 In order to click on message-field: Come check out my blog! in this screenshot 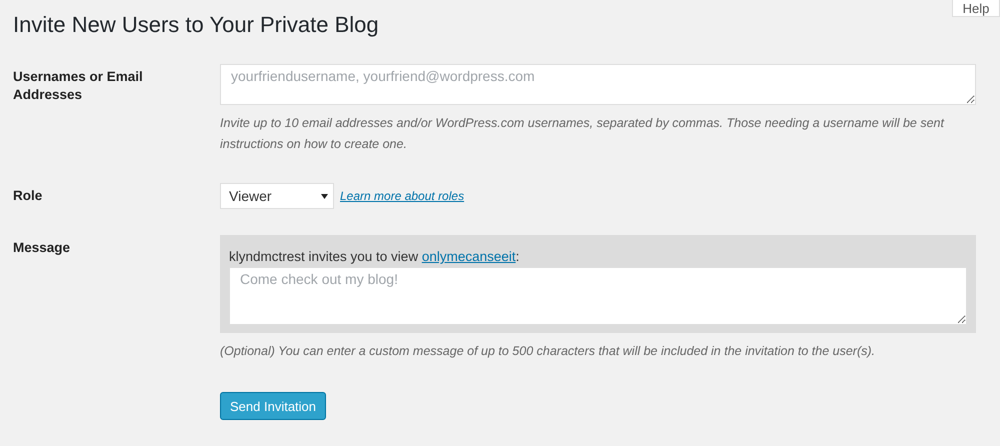, I will do `click(598, 296)`.